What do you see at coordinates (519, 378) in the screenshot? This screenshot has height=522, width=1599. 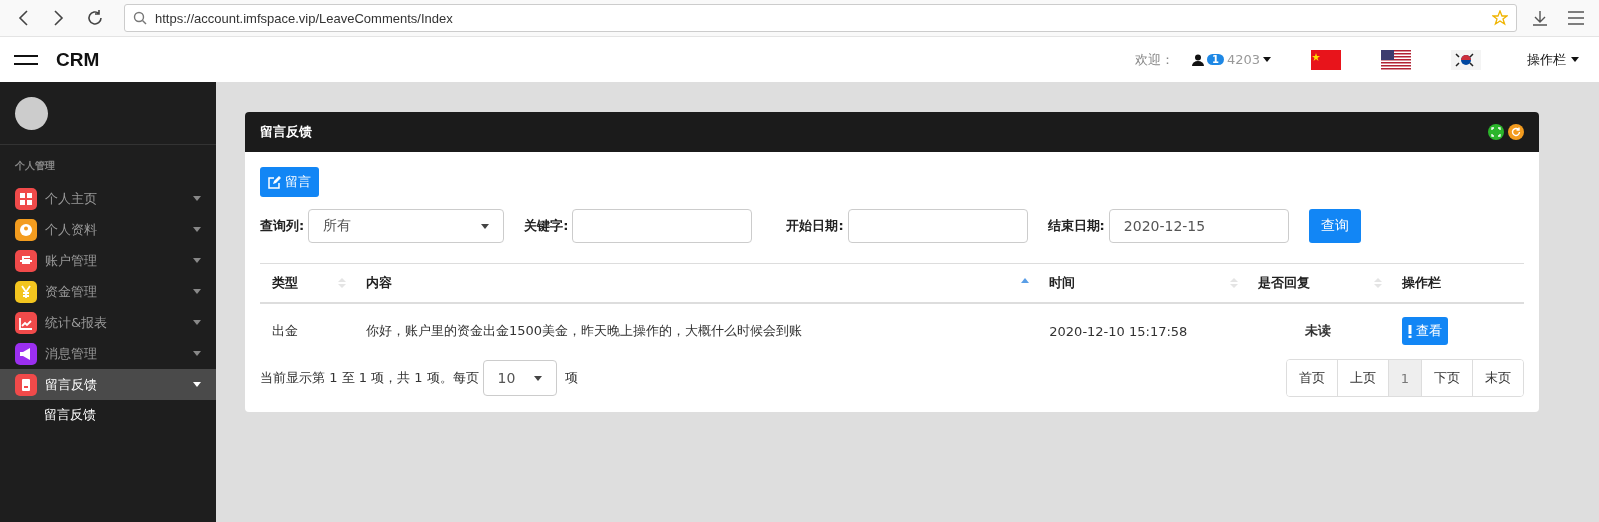 I see `page-size-select: 10` at bounding box center [519, 378].